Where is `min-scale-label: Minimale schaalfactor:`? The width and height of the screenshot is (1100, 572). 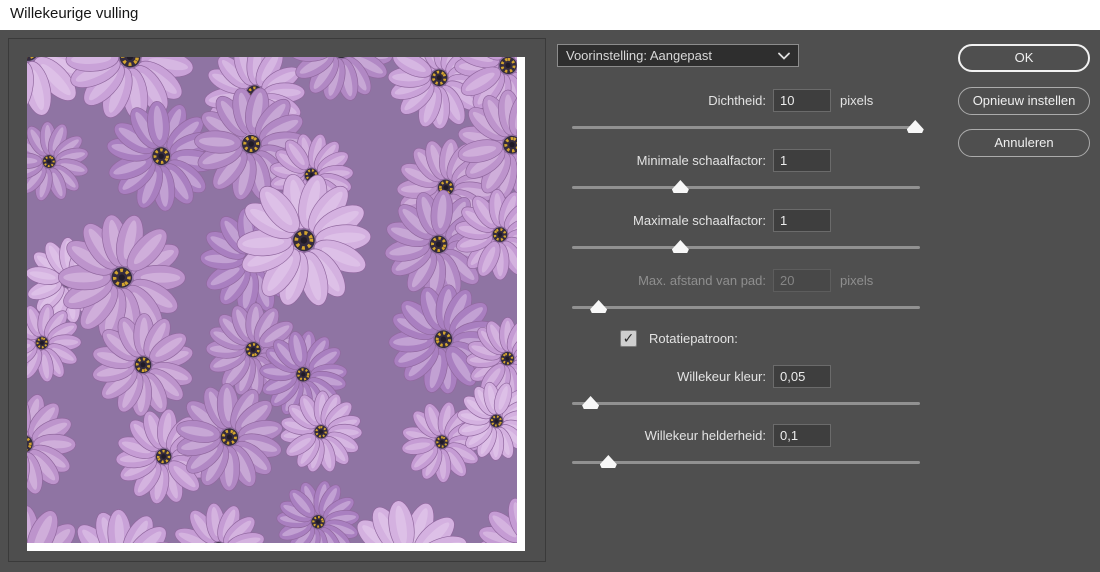
min-scale-label: Minimale schaalfactor: is located at coordinates (701, 160).